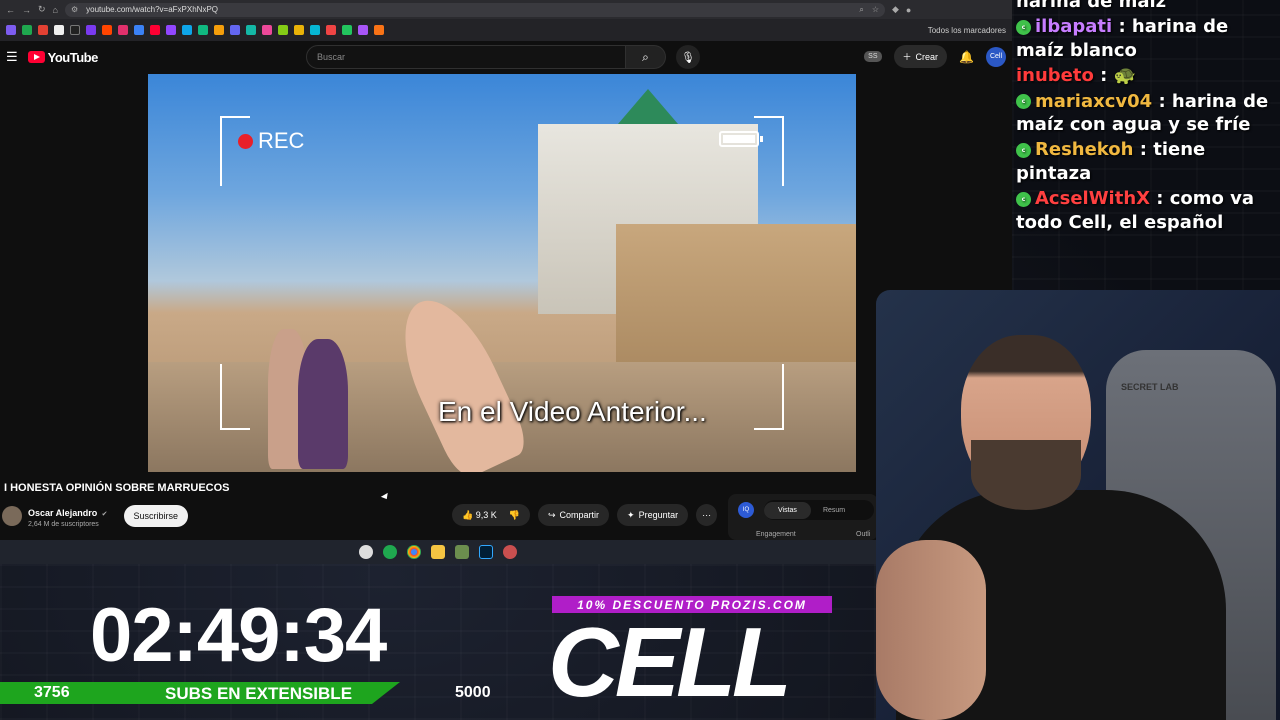  Describe the element at coordinates (1055, 76) in the screenshot. I see `chat-username: inubeto` at that location.